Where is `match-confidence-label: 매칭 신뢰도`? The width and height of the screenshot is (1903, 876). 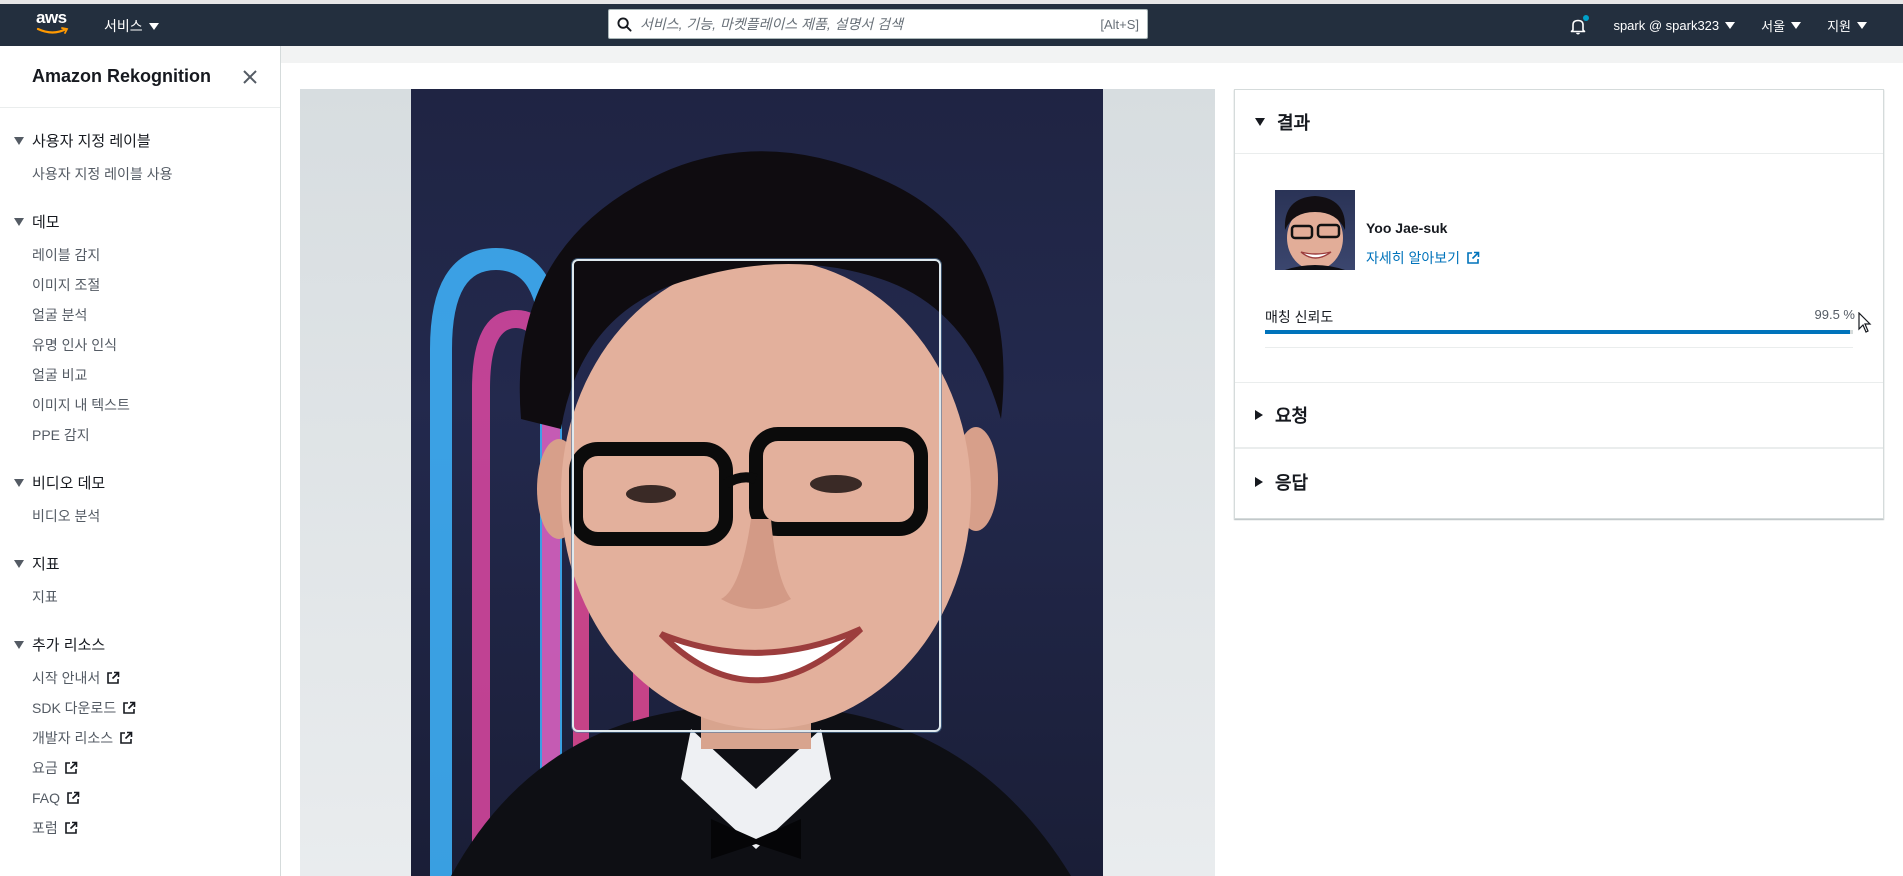 match-confidence-label: 매칭 신뢰도 is located at coordinates (1299, 317).